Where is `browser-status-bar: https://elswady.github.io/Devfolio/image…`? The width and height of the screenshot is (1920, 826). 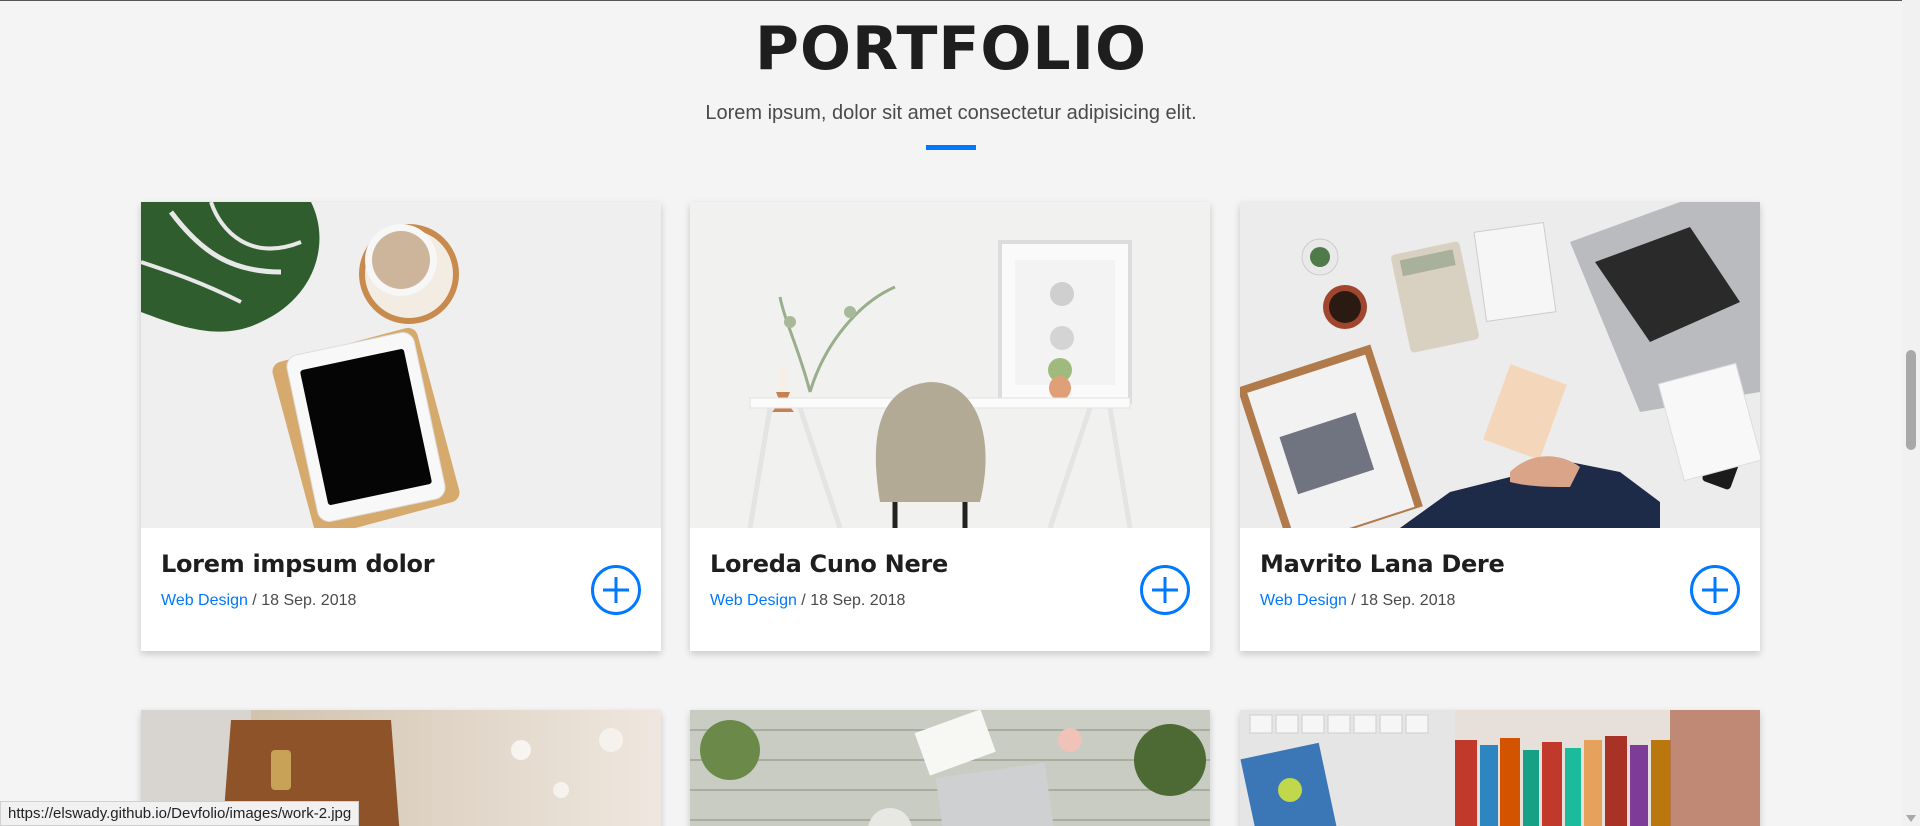
browser-status-bar: https://elswady.github.io/Devfolio/image… is located at coordinates (180, 813).